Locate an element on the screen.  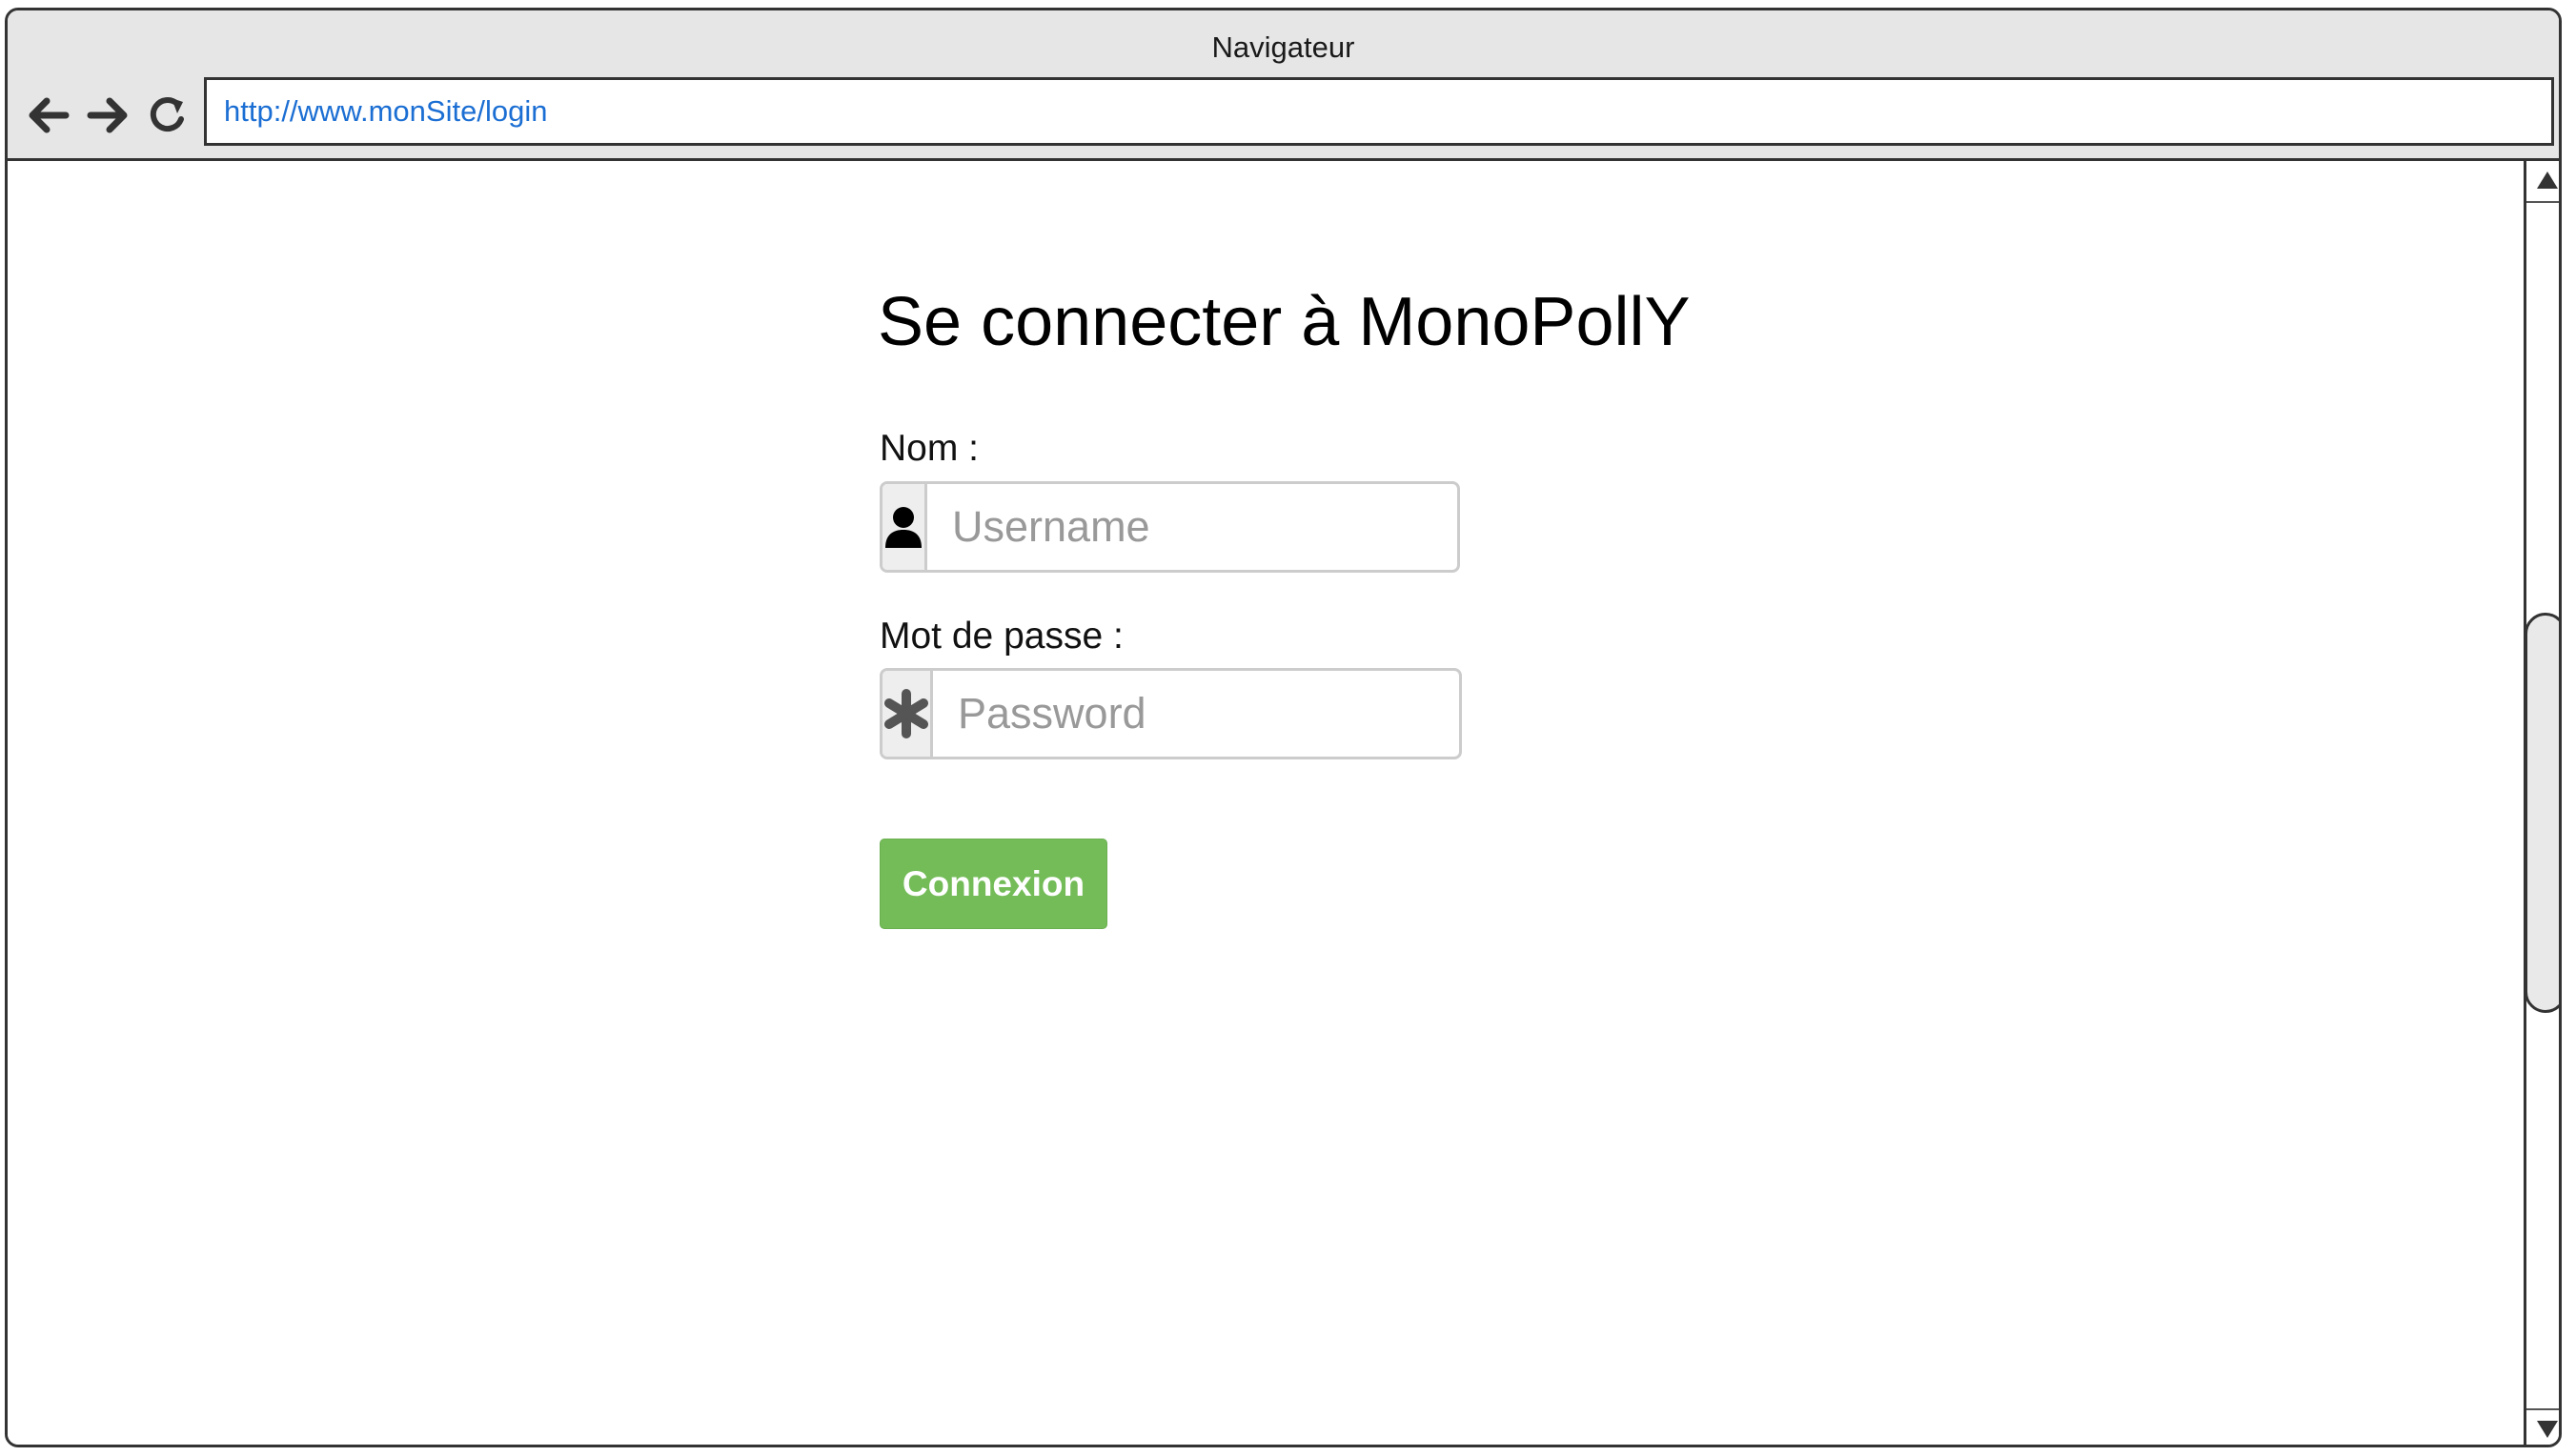
username-addon is located at coordinates (904, 527).